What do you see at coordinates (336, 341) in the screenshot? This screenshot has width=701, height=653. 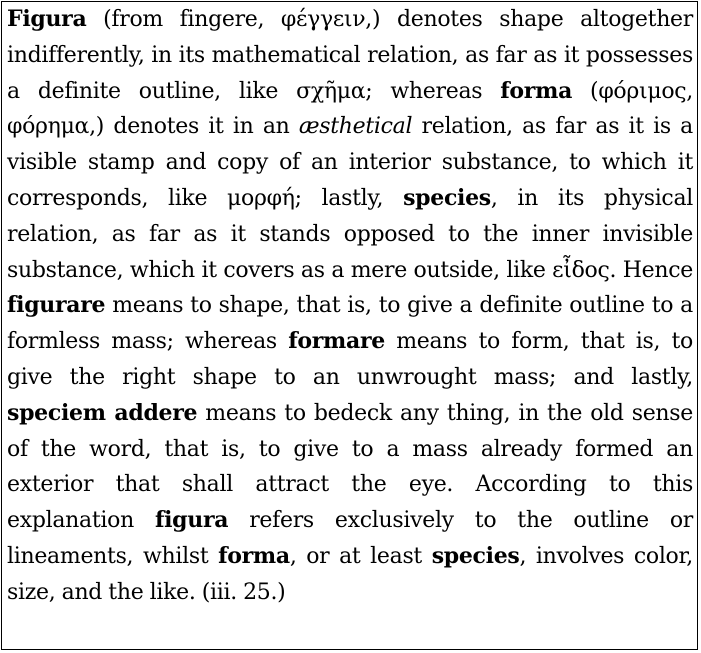 I see `term-formare: formare` at bounding box center [336, 341].